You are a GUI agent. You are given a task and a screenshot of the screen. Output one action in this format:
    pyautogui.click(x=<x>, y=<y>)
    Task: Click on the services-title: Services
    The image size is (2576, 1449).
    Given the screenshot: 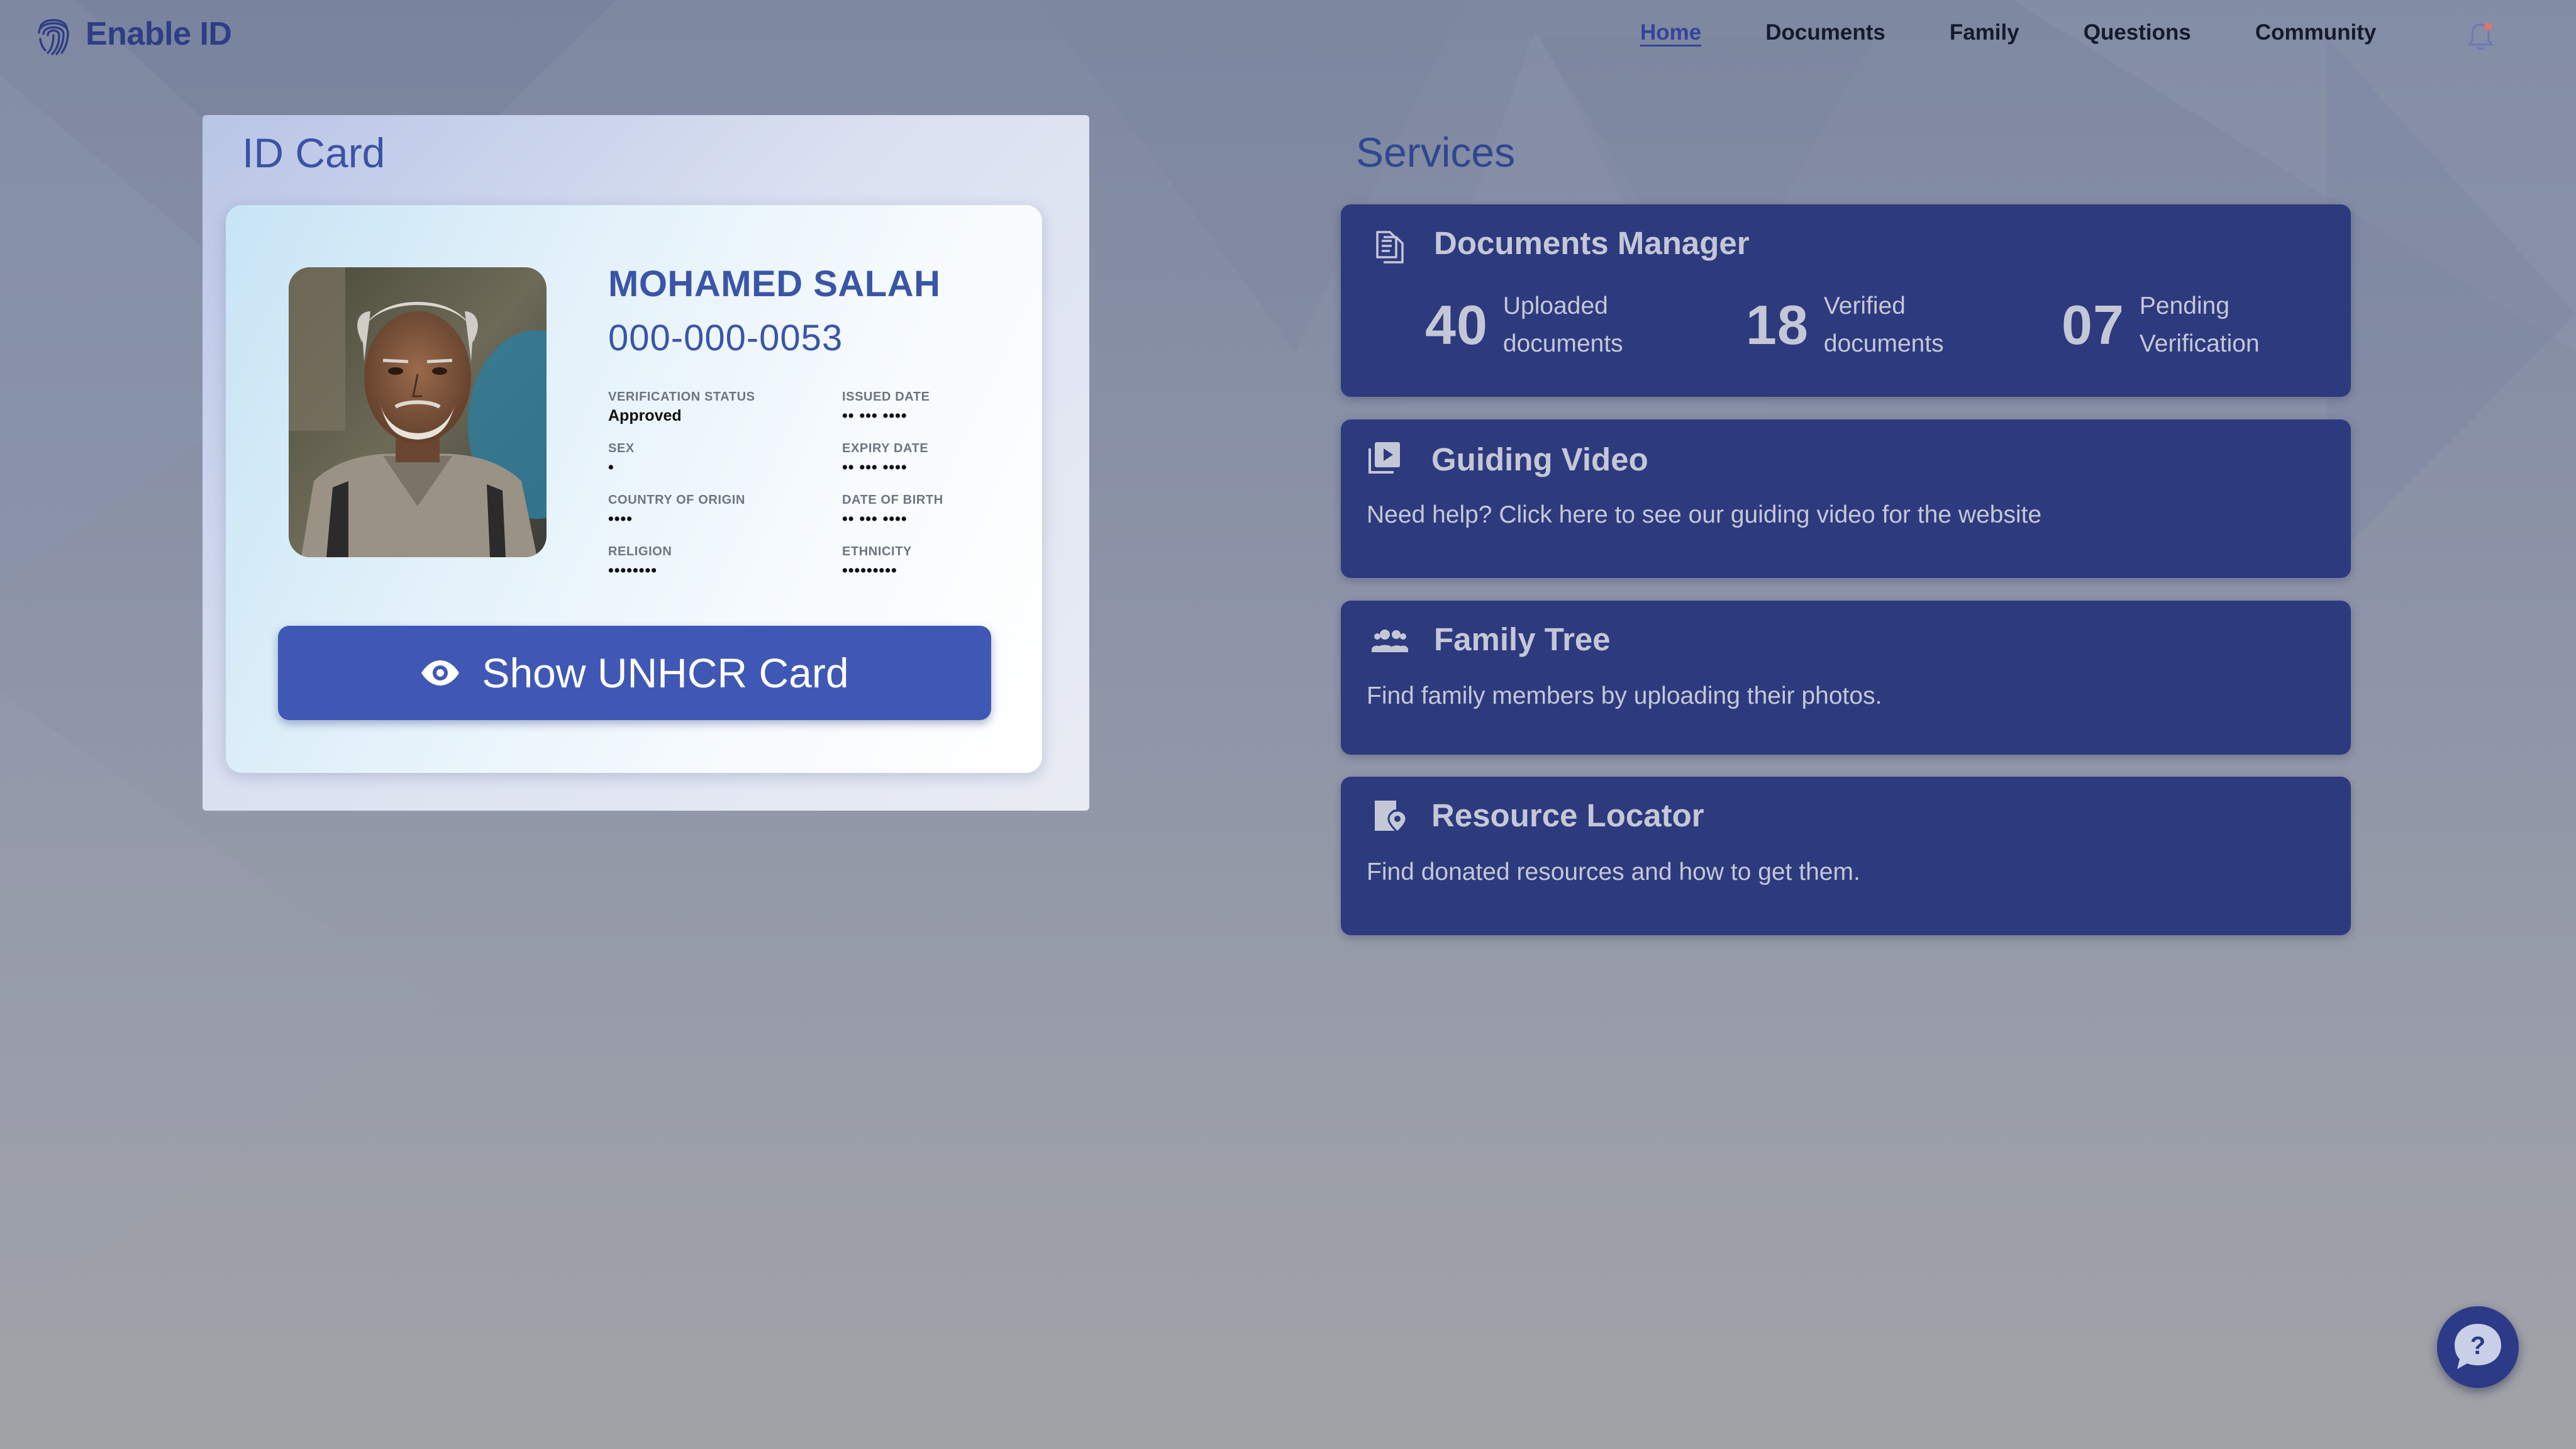 What is the action you would take?
    pyautogui.click(x=1436, y=152)
    